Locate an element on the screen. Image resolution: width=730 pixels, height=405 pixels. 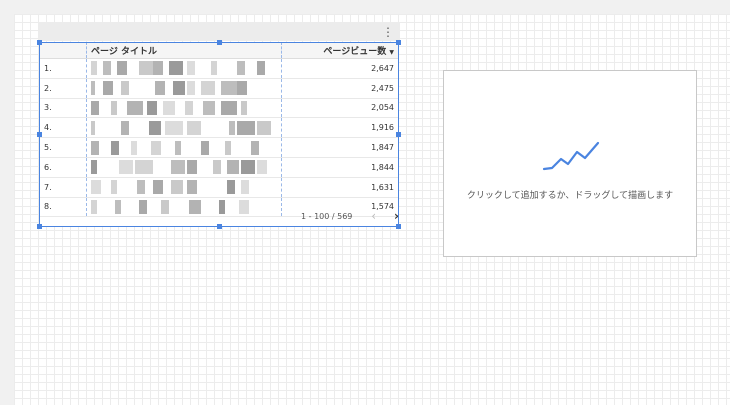
row-index: 7. is located at coordinates (63, 187).